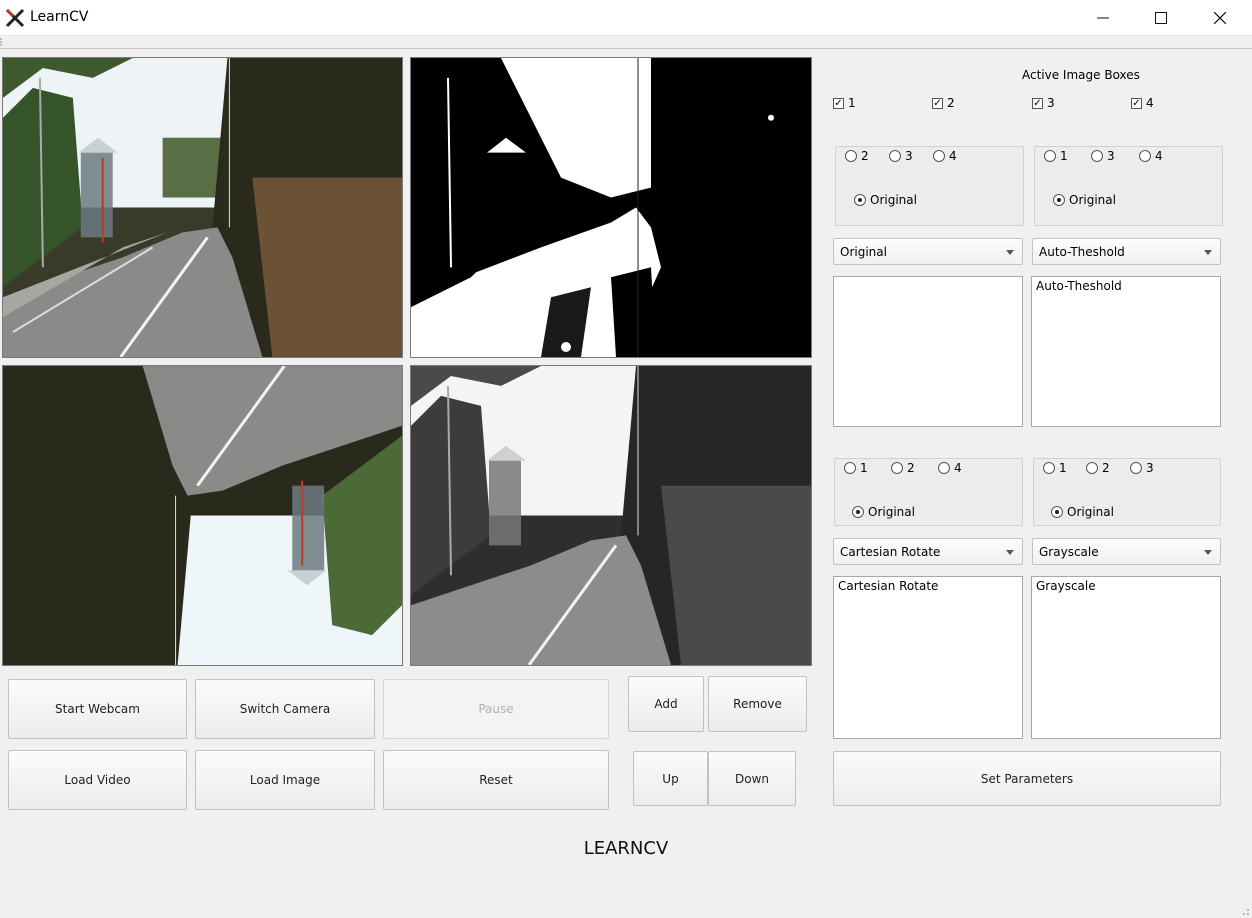 This screenshot has height=918, width=1252. I want to click on panel-4-radio-original: Original, so click(1082, 512).